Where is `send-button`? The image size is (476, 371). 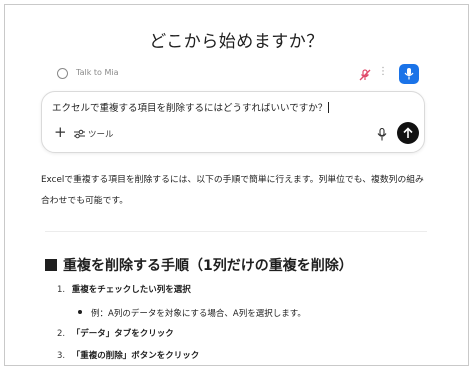
send-button is located at coordinates (408, 133).